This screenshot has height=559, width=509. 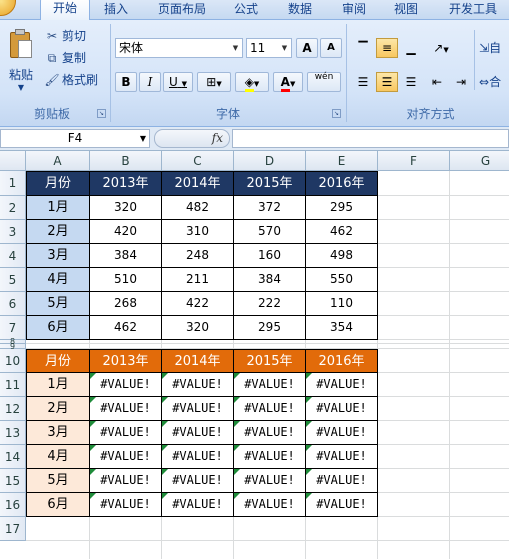 I want to click on align-middle-button: ≡, so click(x=387, y=48).